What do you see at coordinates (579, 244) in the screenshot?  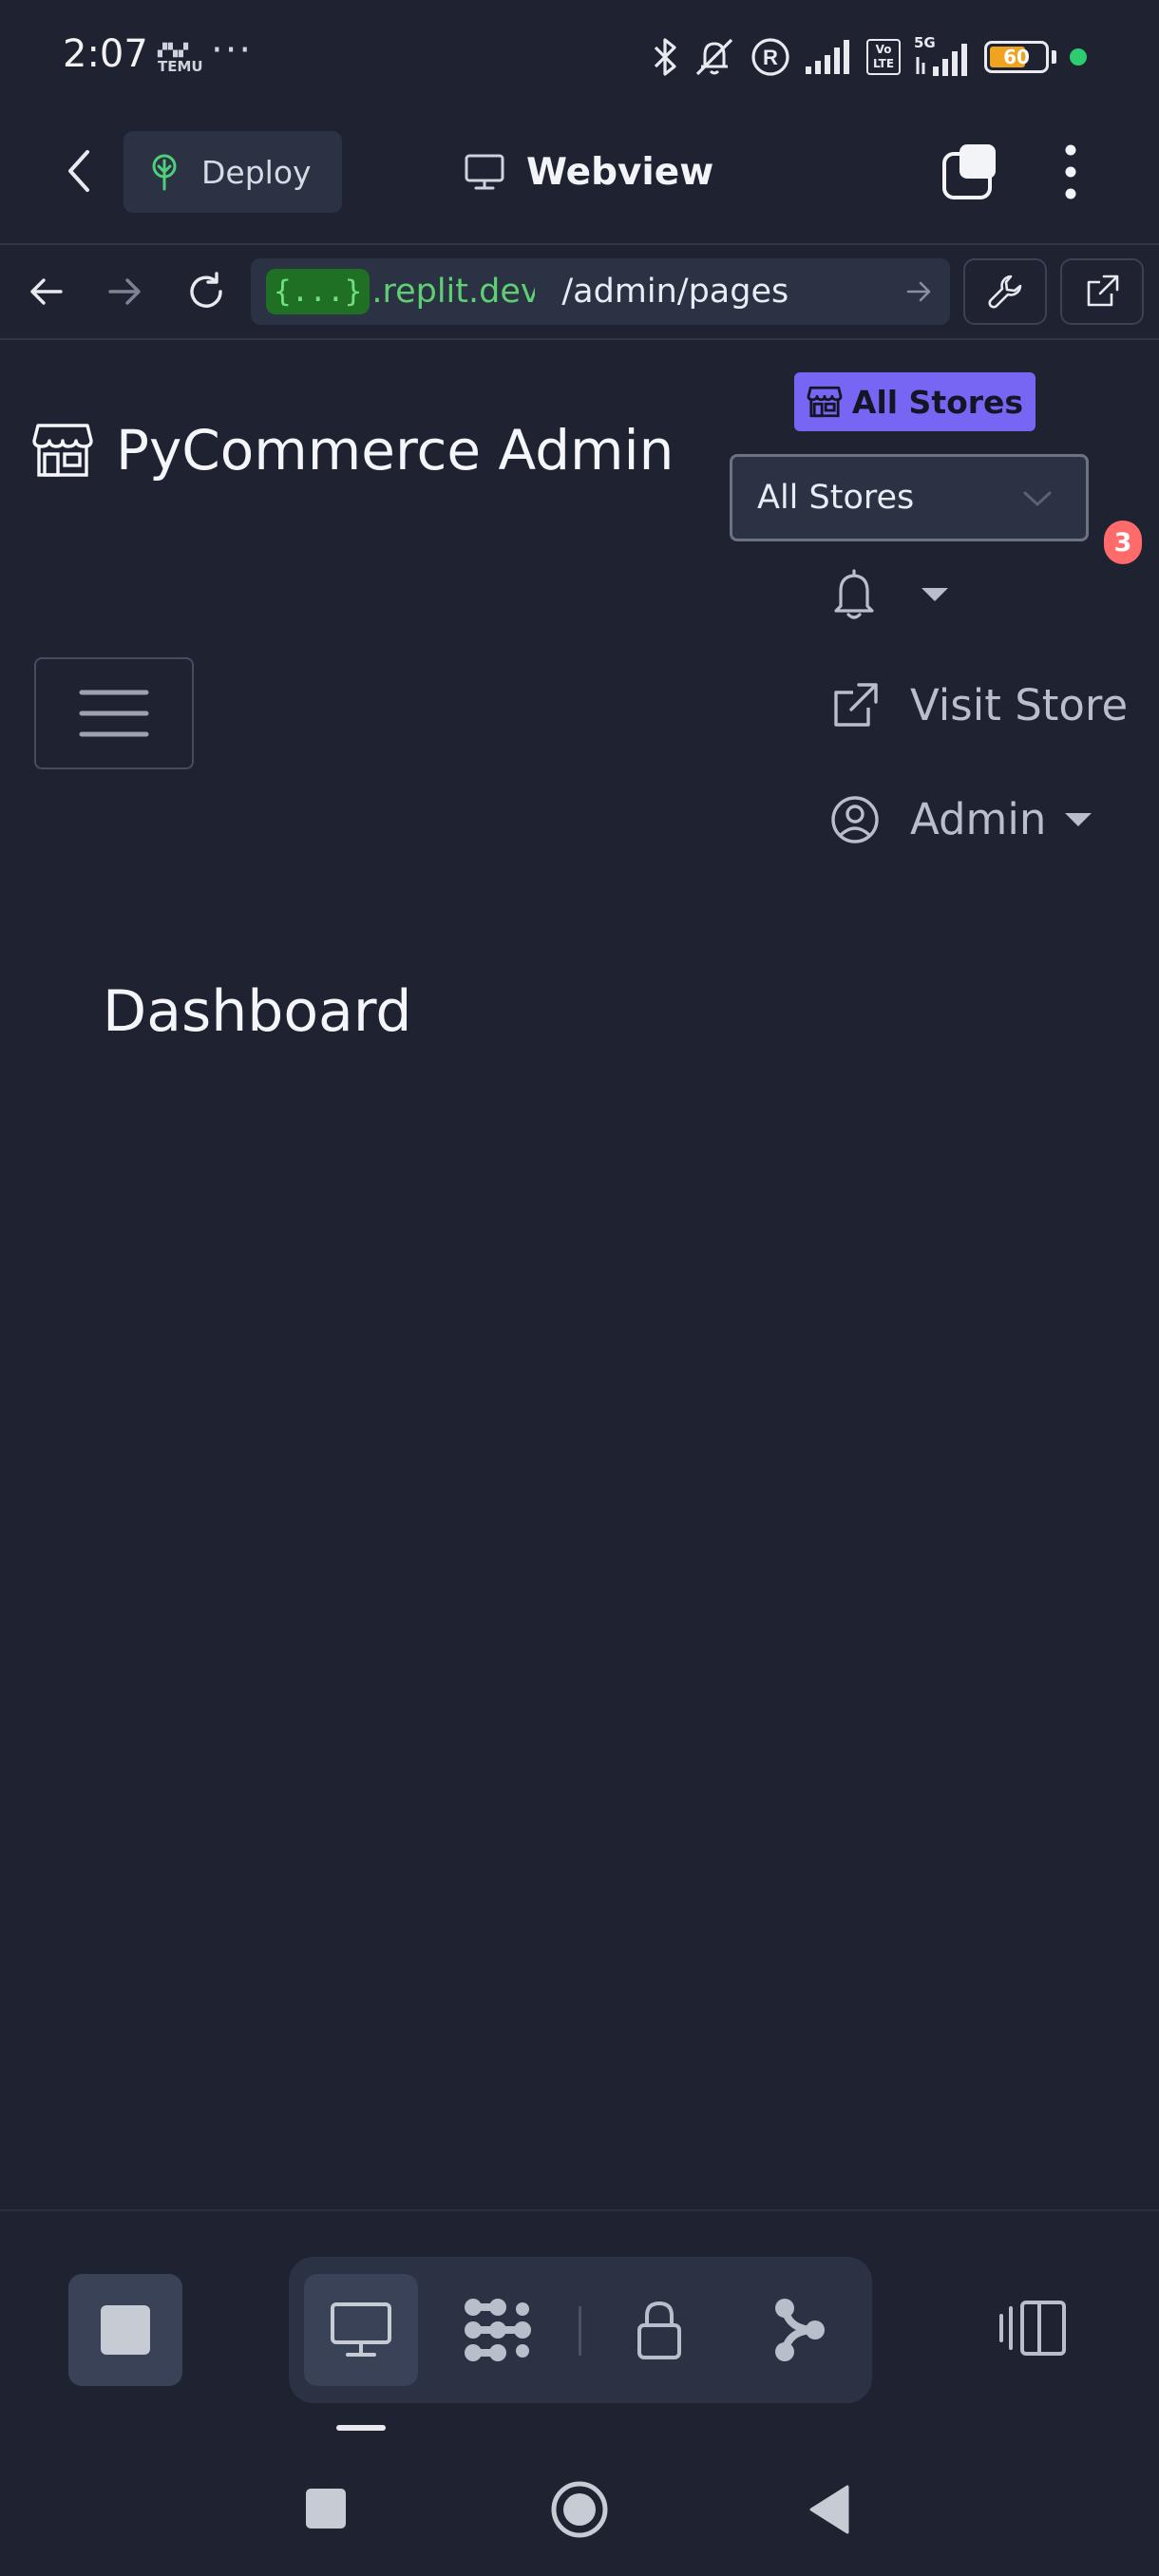 I see `toolbar-divider` at bounding box center [579, 244].